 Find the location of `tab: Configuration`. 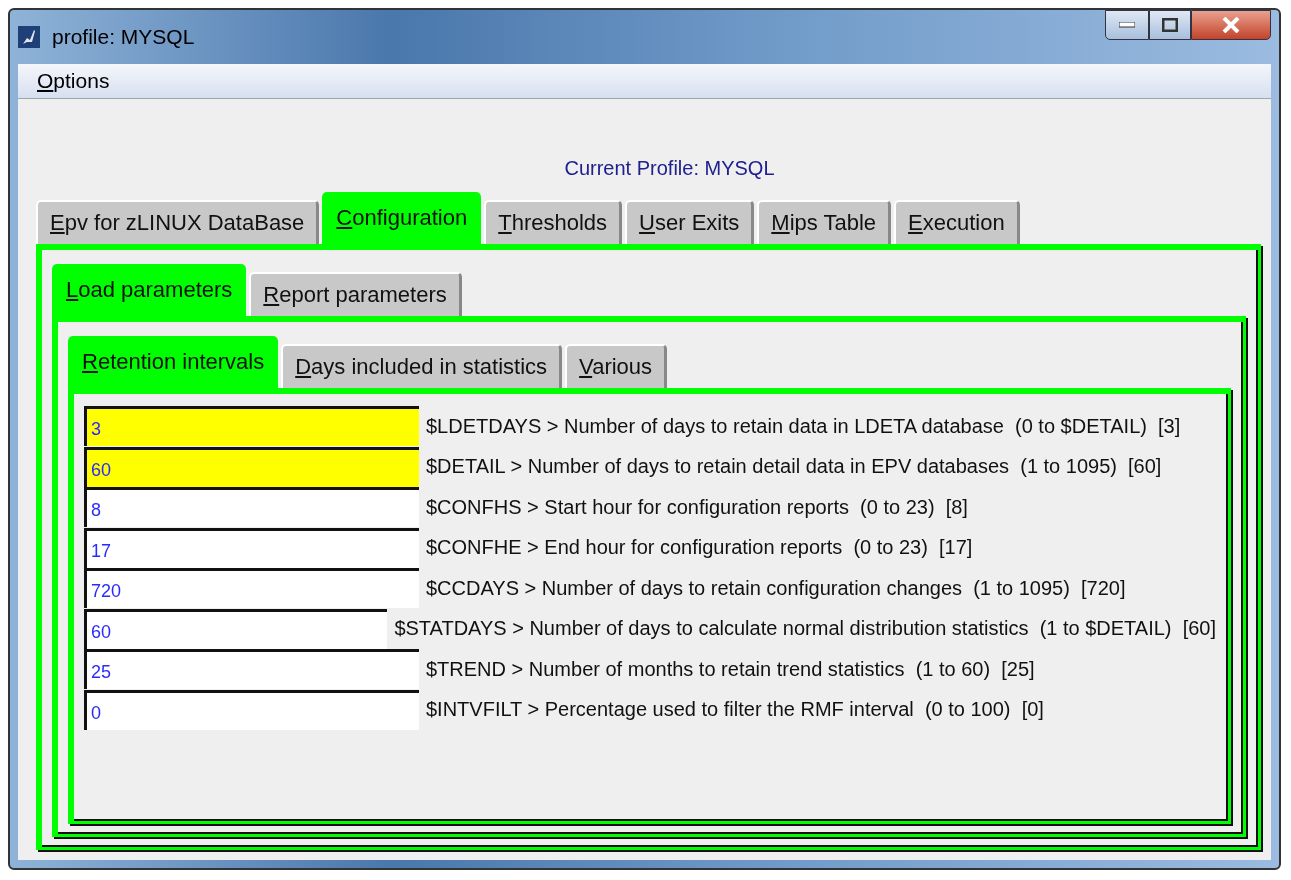

tab: Configuration is located at coordinates (402, 218).